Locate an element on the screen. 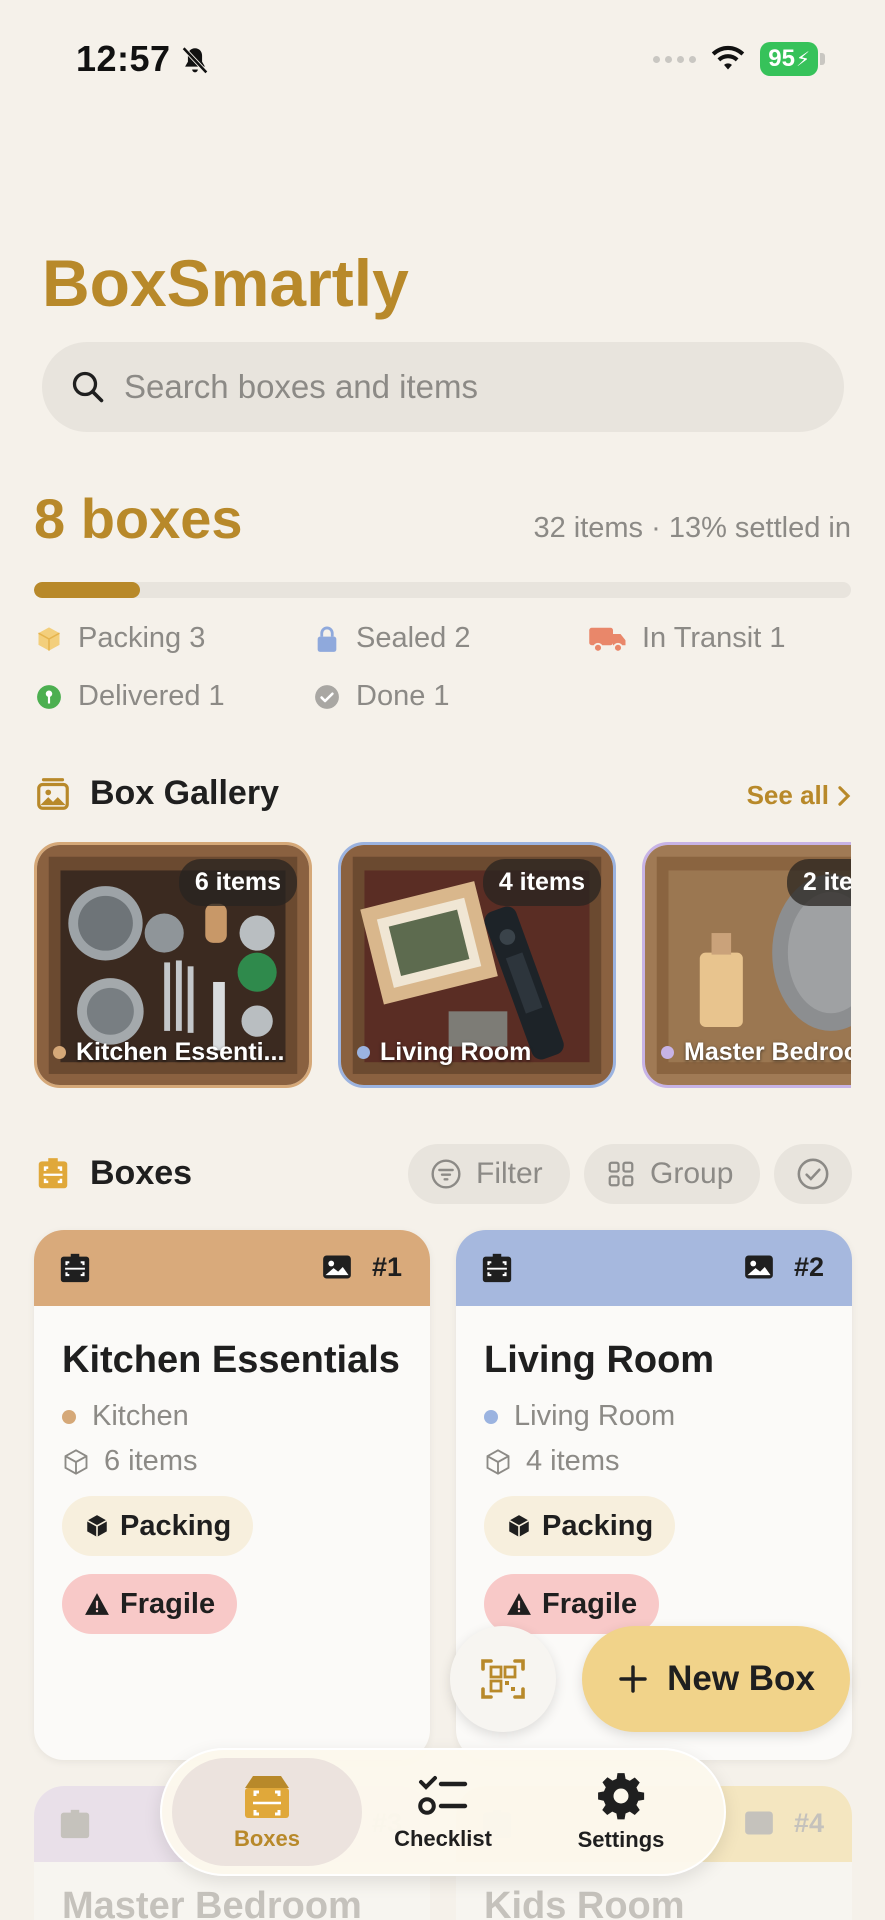 Image resolution: width=885 pixels, height=1920 pixels. filter-icon is located at coordinates (446, 1174).